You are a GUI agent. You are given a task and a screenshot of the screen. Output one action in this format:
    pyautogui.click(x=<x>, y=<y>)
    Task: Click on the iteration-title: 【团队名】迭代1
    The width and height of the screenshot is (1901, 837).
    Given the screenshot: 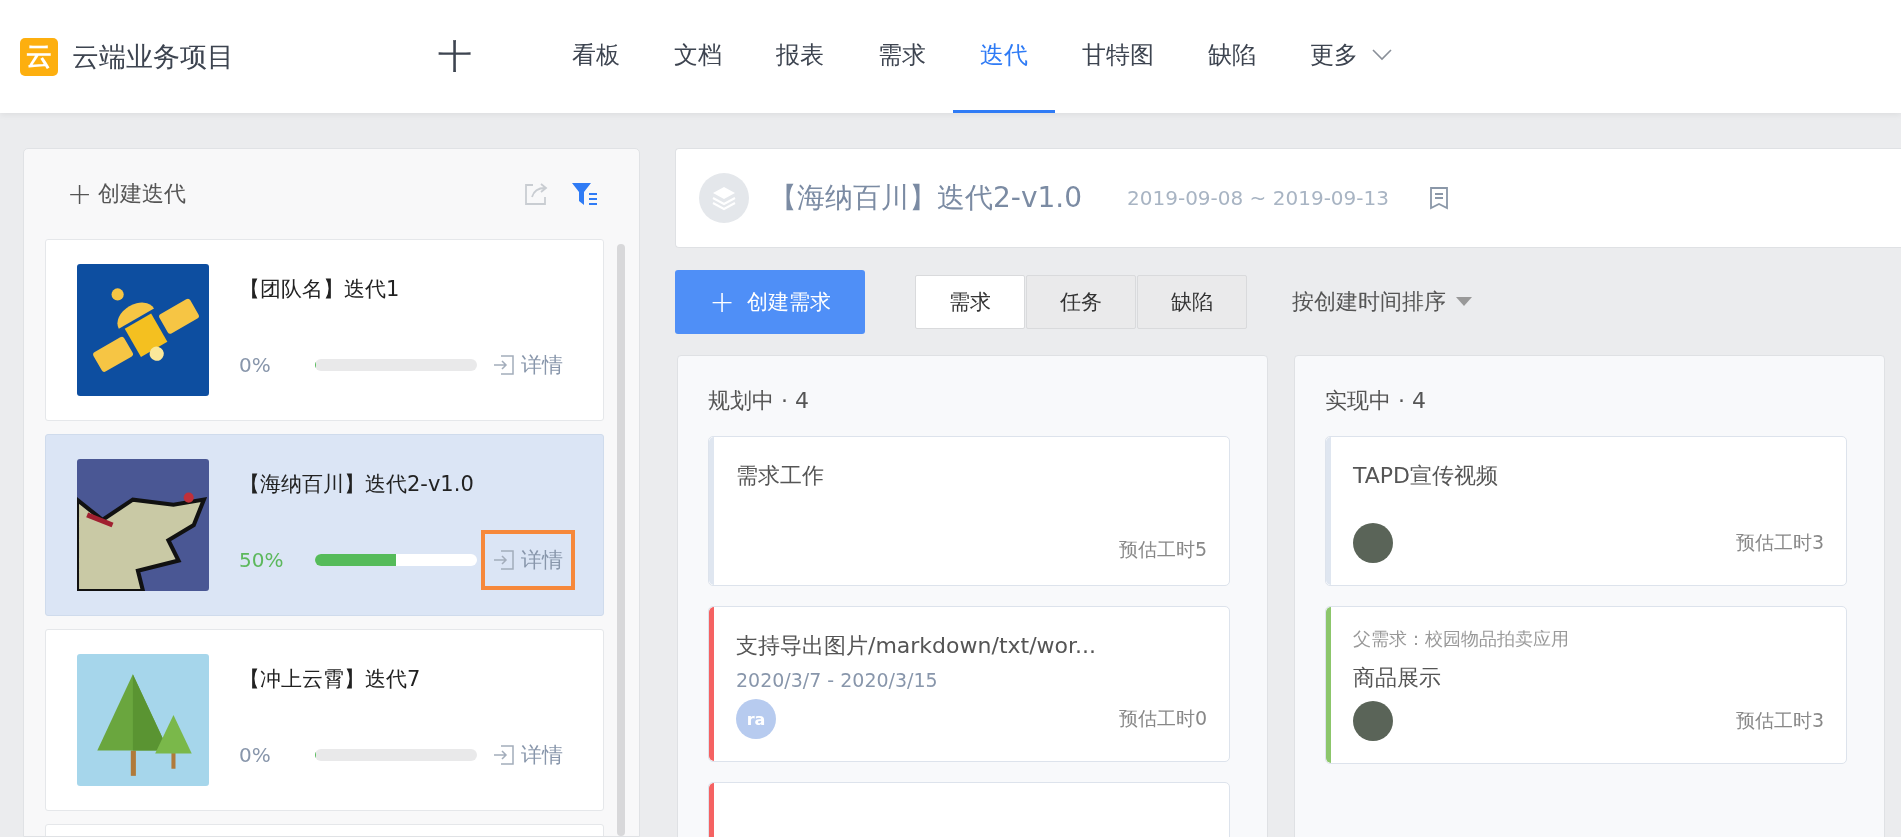 What is the action you would take?
    pyautogui.click(x=320, y=289)
    